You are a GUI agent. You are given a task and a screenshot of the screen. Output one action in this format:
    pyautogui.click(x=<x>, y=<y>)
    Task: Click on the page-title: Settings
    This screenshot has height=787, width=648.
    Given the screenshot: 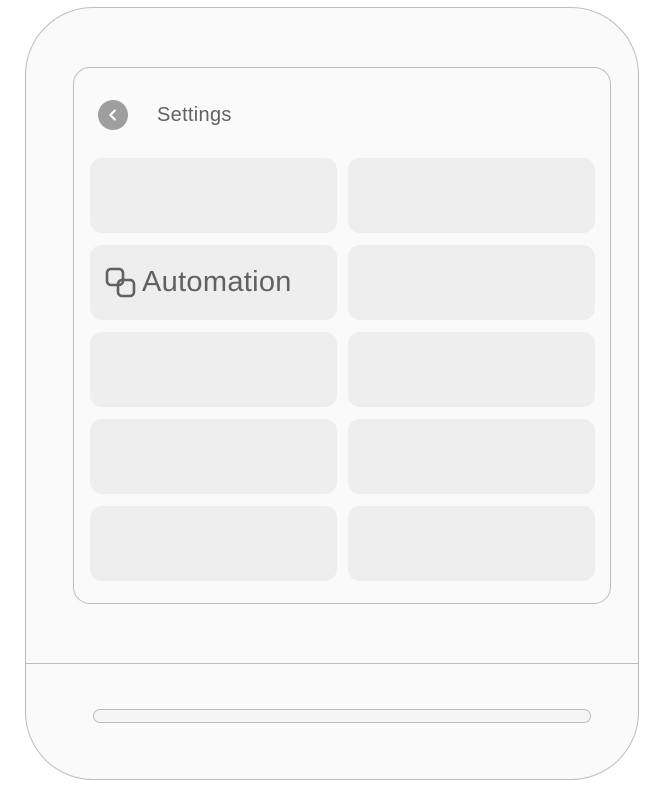 What is the action you would take?
    pyautogui.click(x=194, y=114)
    